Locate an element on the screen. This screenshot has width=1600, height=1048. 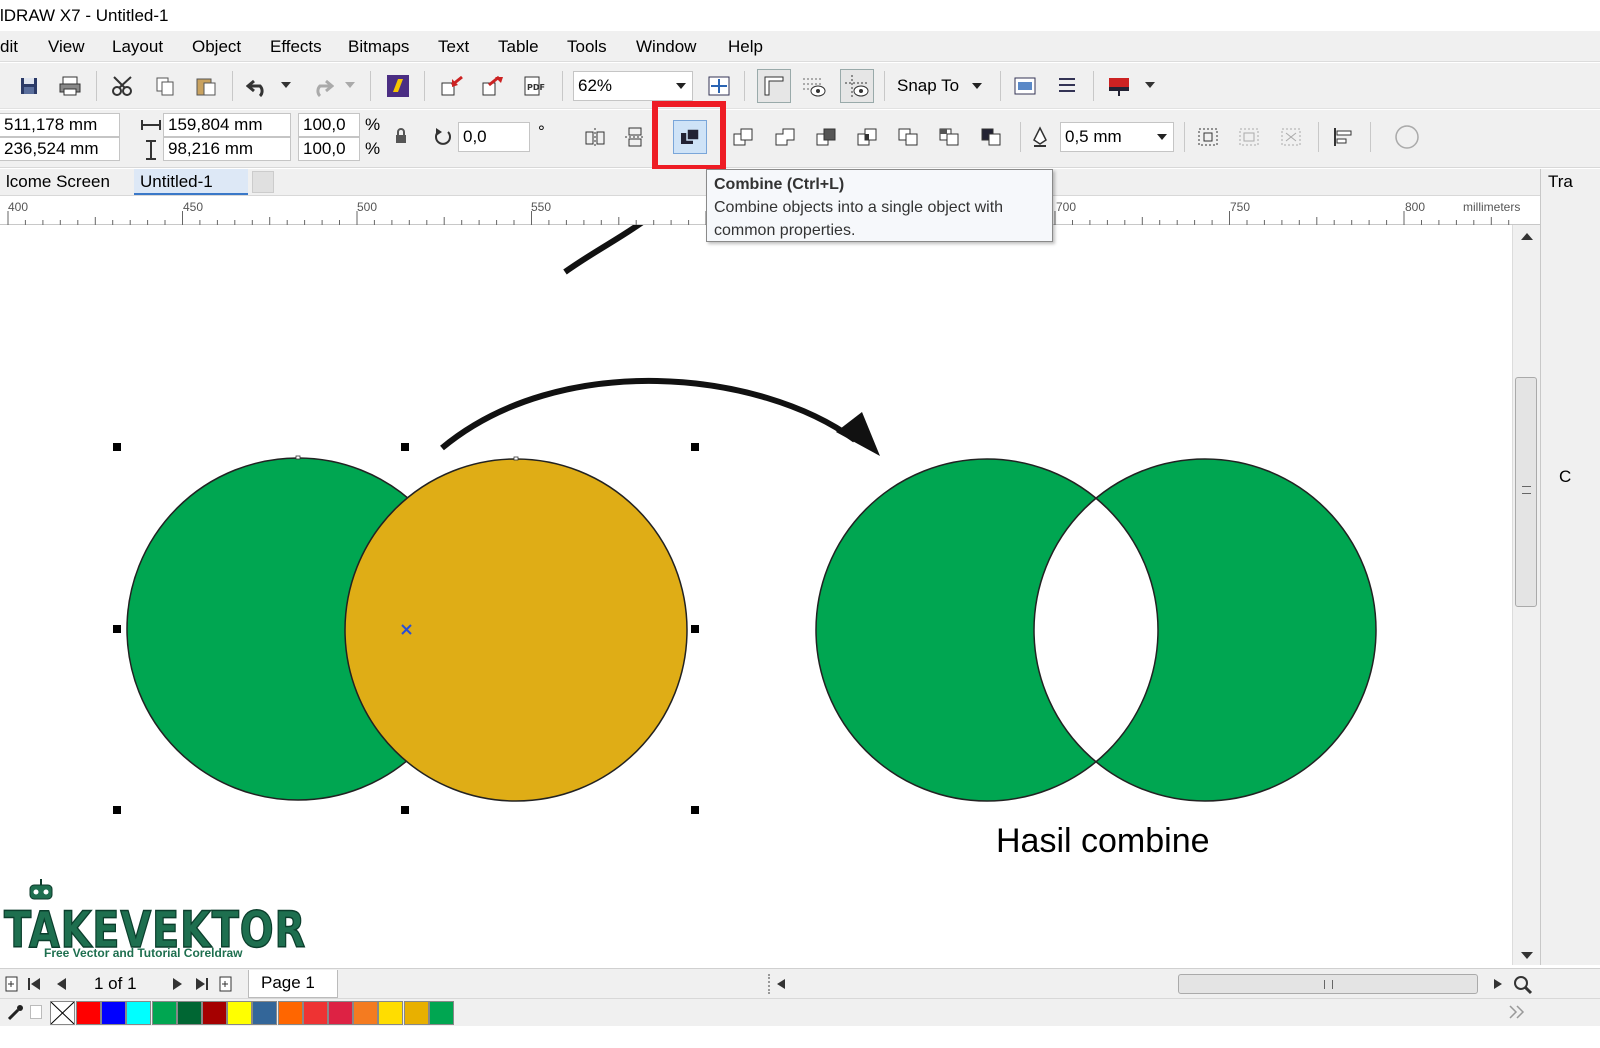
menu-effects: Effects is located at coordinates (296, 47).